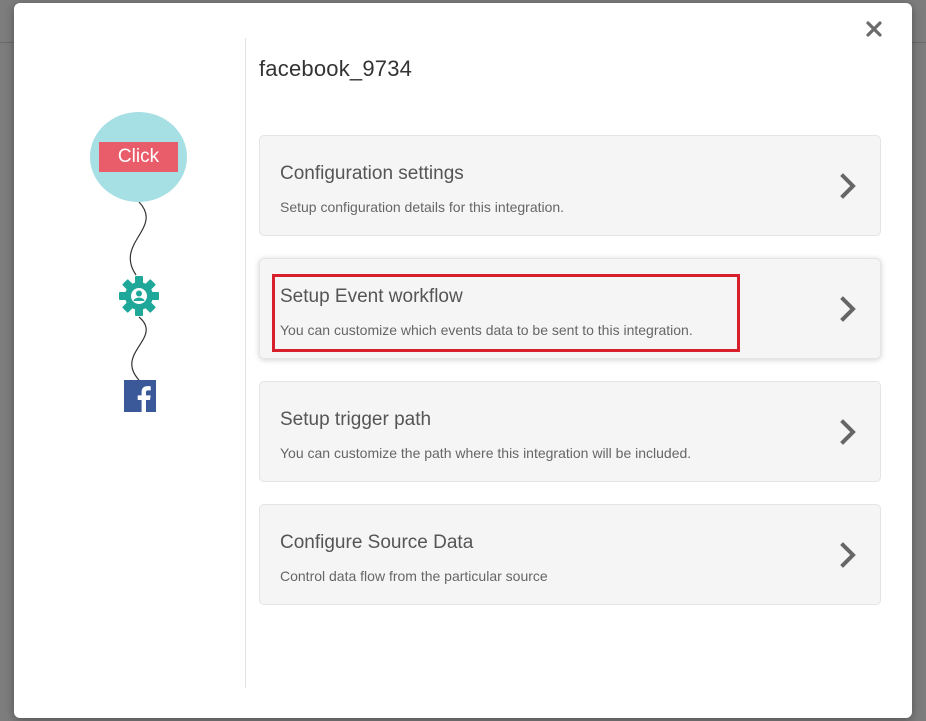 This screenshot has width=926, height=721. What do you see at coordinates (139, 296) in the screenshot?
I see `gear-icon` at bounding box center [139, 296].